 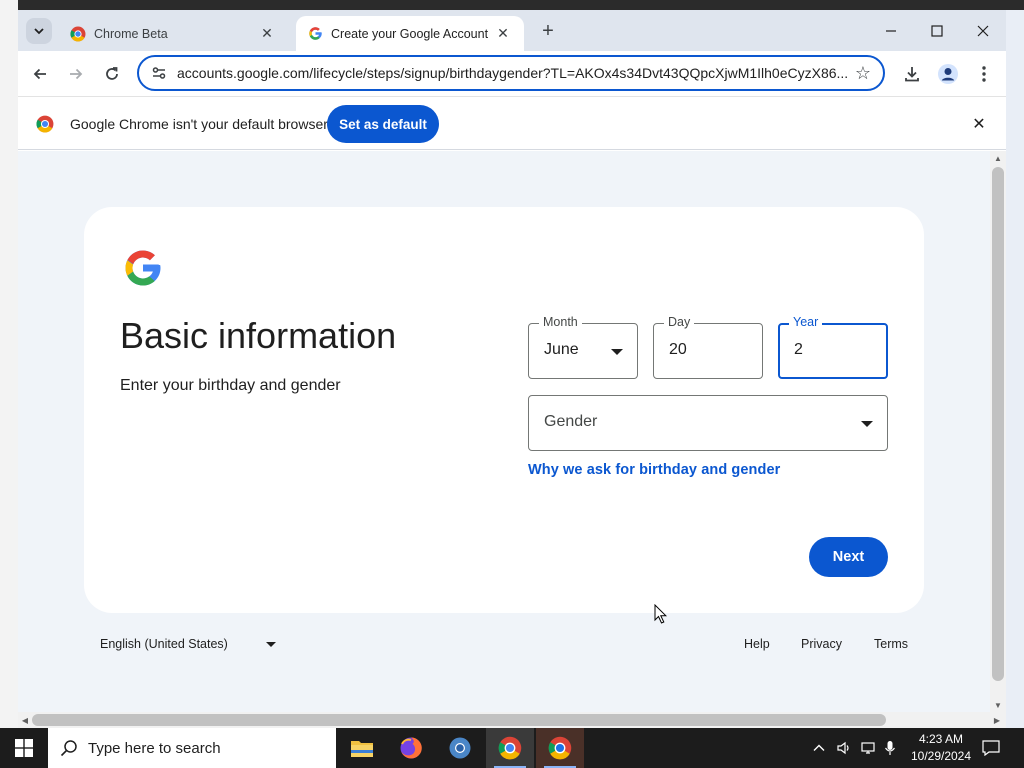 I want to click on back-icon, so click(x=40, y=74).